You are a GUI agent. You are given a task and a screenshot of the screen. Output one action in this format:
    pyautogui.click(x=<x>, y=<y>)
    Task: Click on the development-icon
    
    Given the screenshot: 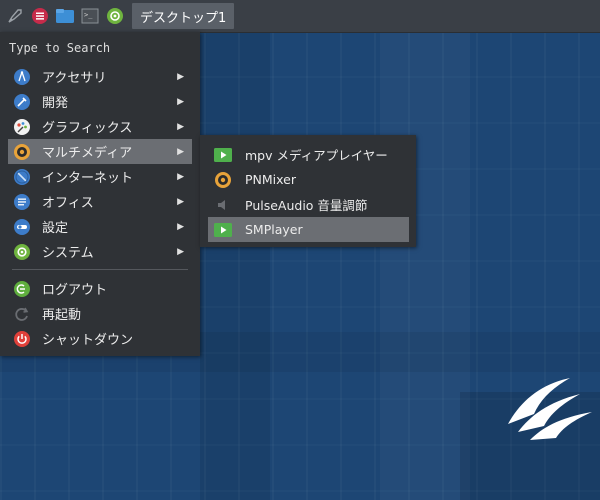 What is the action you would take?
    pyautogui.click(x=22, y=102)
    